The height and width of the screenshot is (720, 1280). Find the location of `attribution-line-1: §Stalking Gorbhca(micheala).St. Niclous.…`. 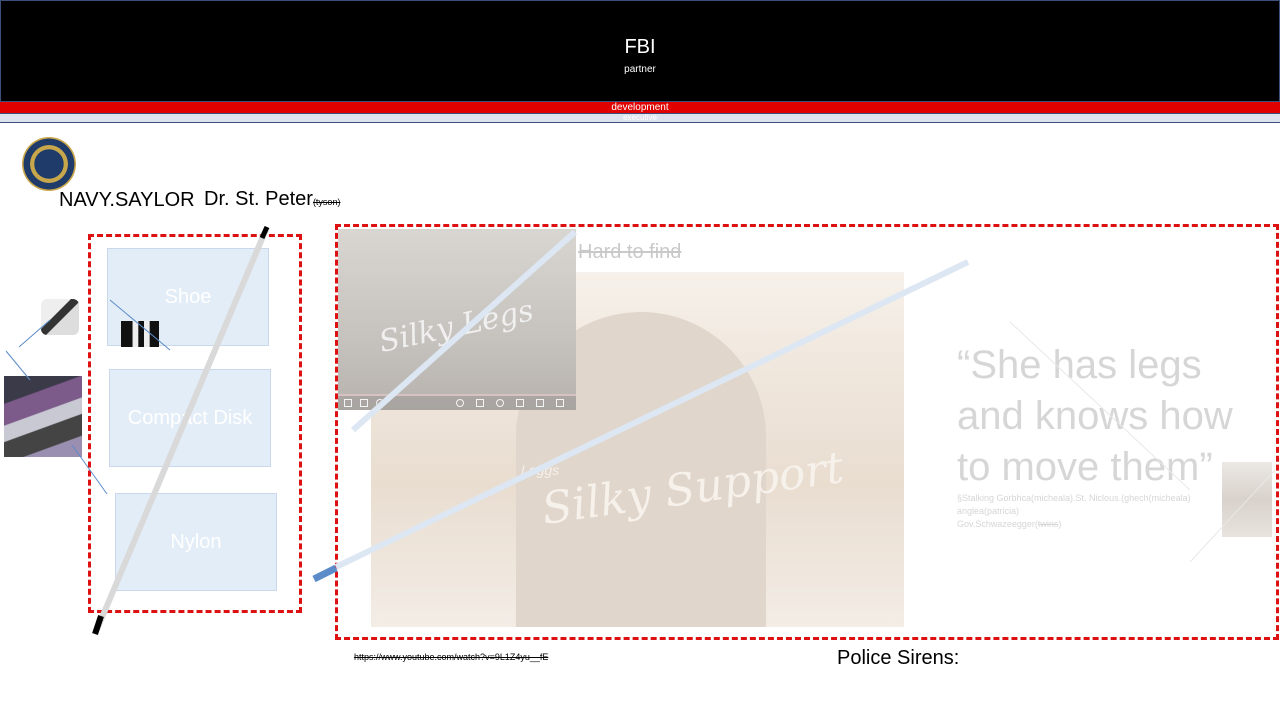

attribution-line-1: §Stalking Gorbhca(micheala).St. Niclous.… is located at coordinates (1074, 498).